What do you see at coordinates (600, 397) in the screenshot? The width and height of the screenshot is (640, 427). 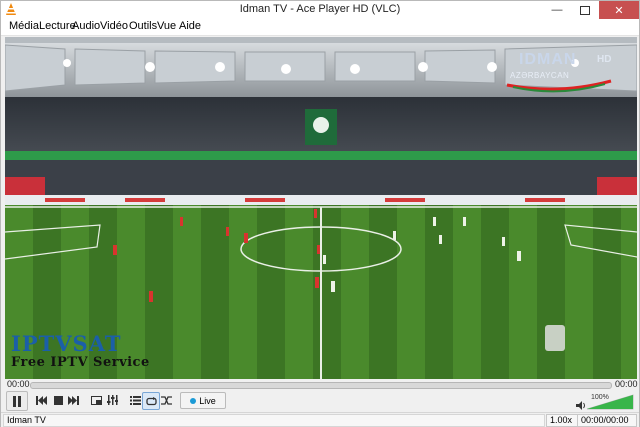 I see `volume-percent: 100%` at bounding box center [600, 397].